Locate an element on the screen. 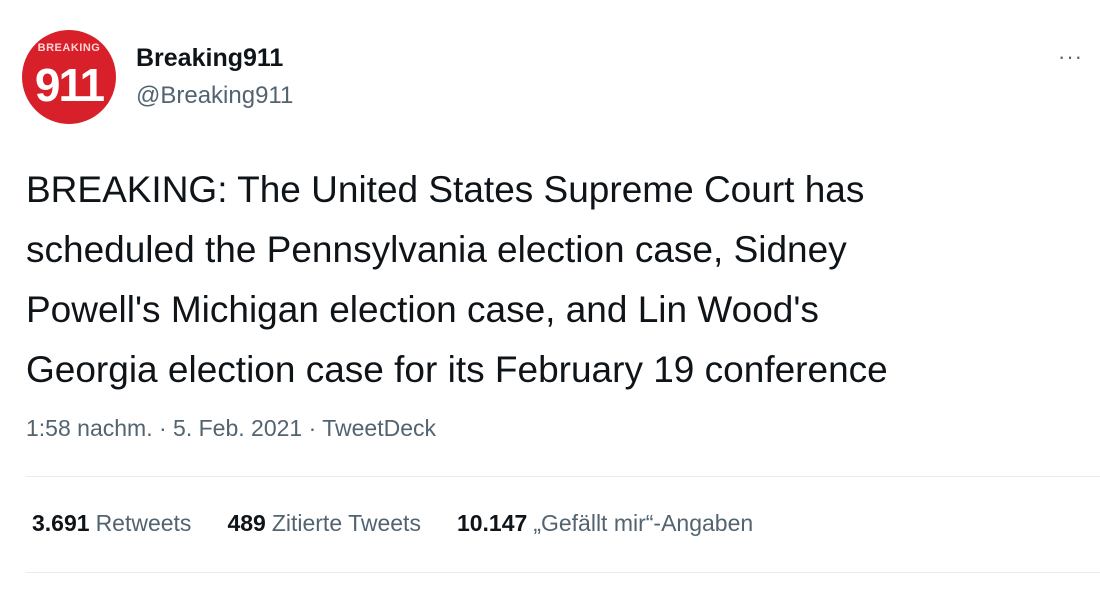 The height and width of the screenshot is (602, 1100). retweets-stat: 3.691 Retweets is located at coordinates (111, 523).